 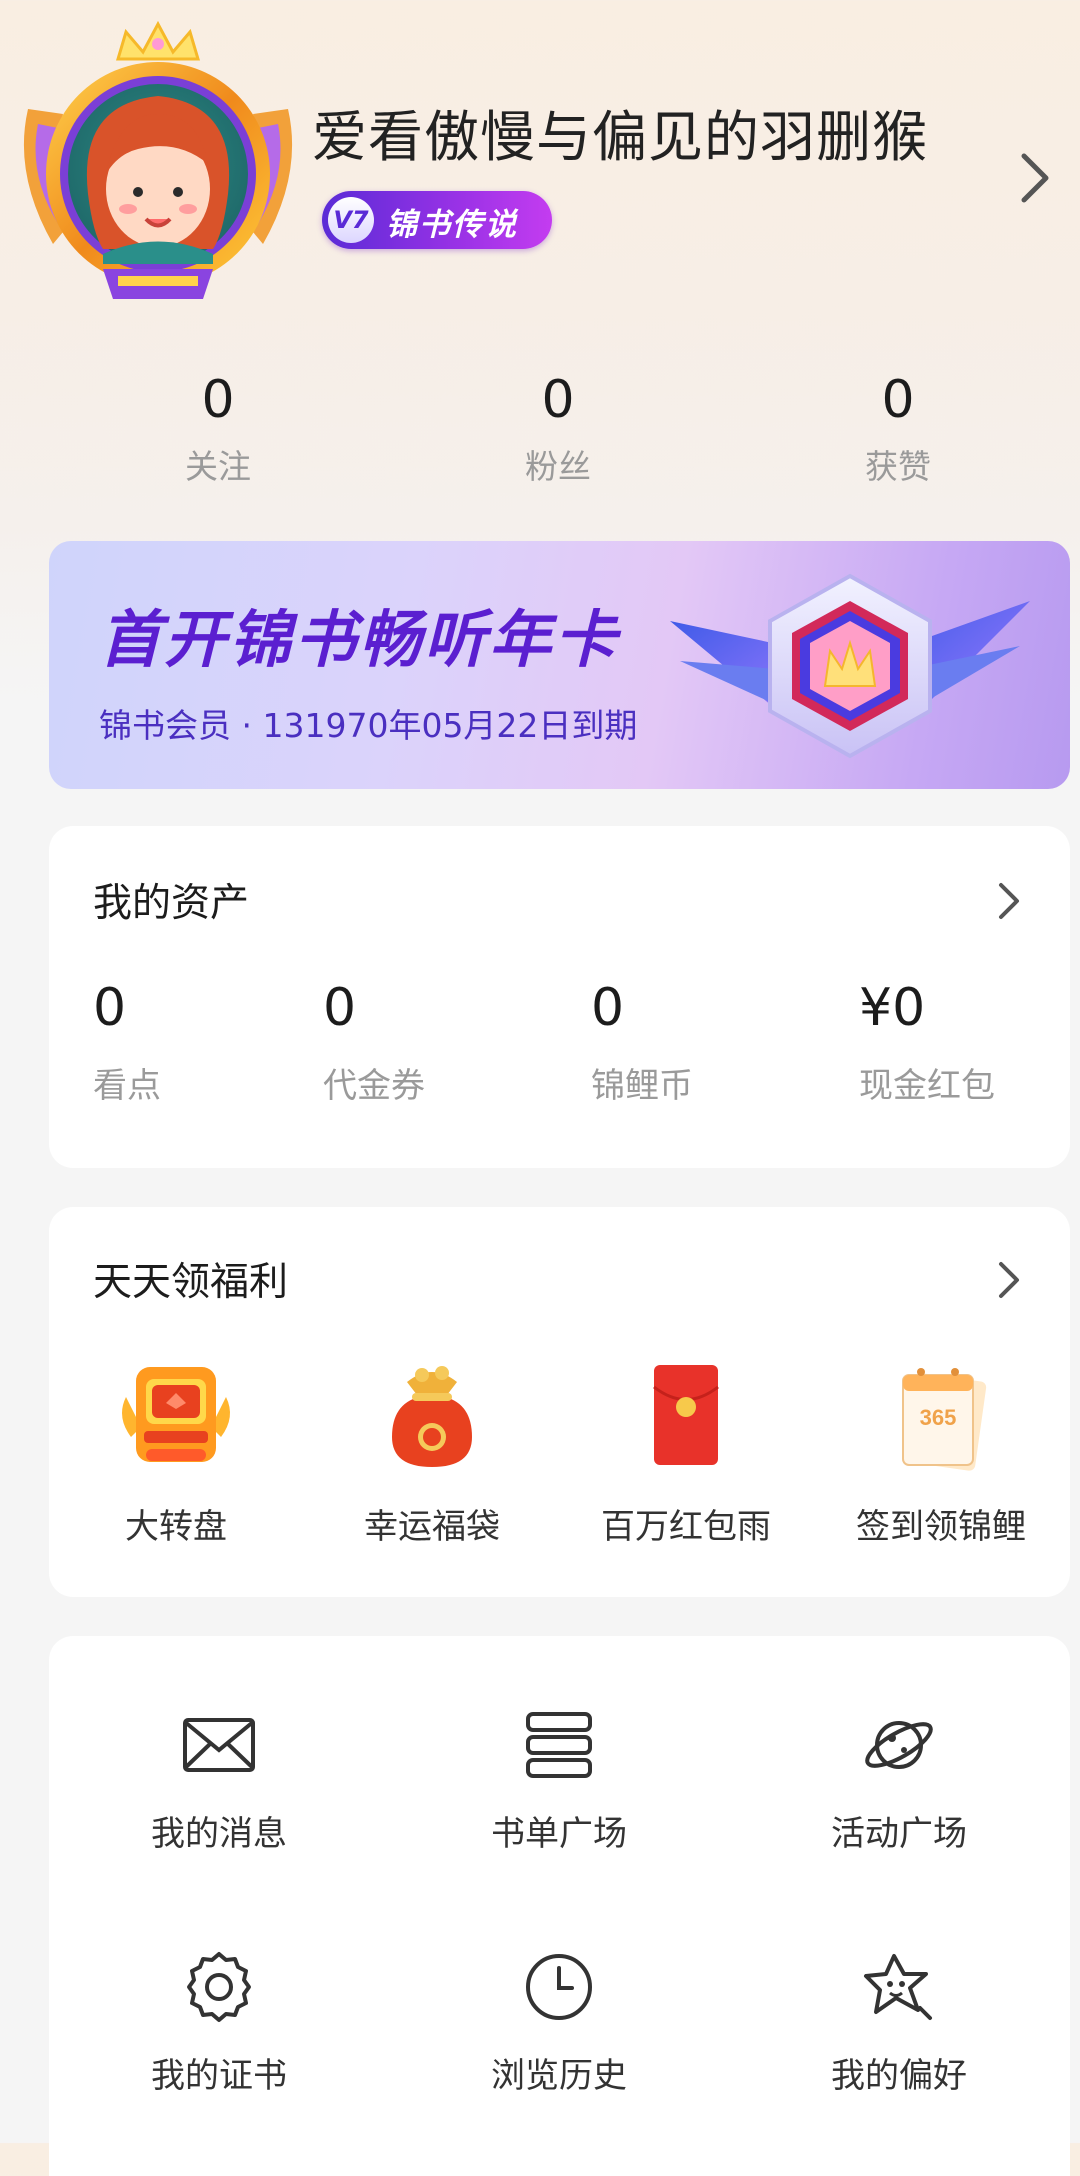 I want to click on tool-my-messages: 我的消息, so click(x=219, y=1780).